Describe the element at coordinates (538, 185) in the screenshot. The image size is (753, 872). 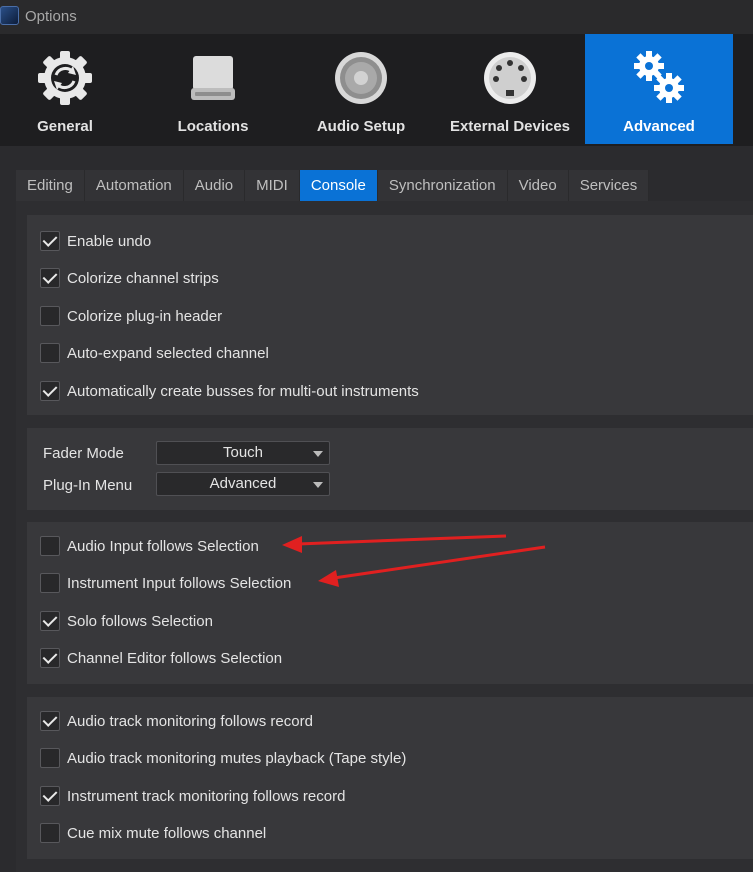
I see `tab-video: Video` at that location.